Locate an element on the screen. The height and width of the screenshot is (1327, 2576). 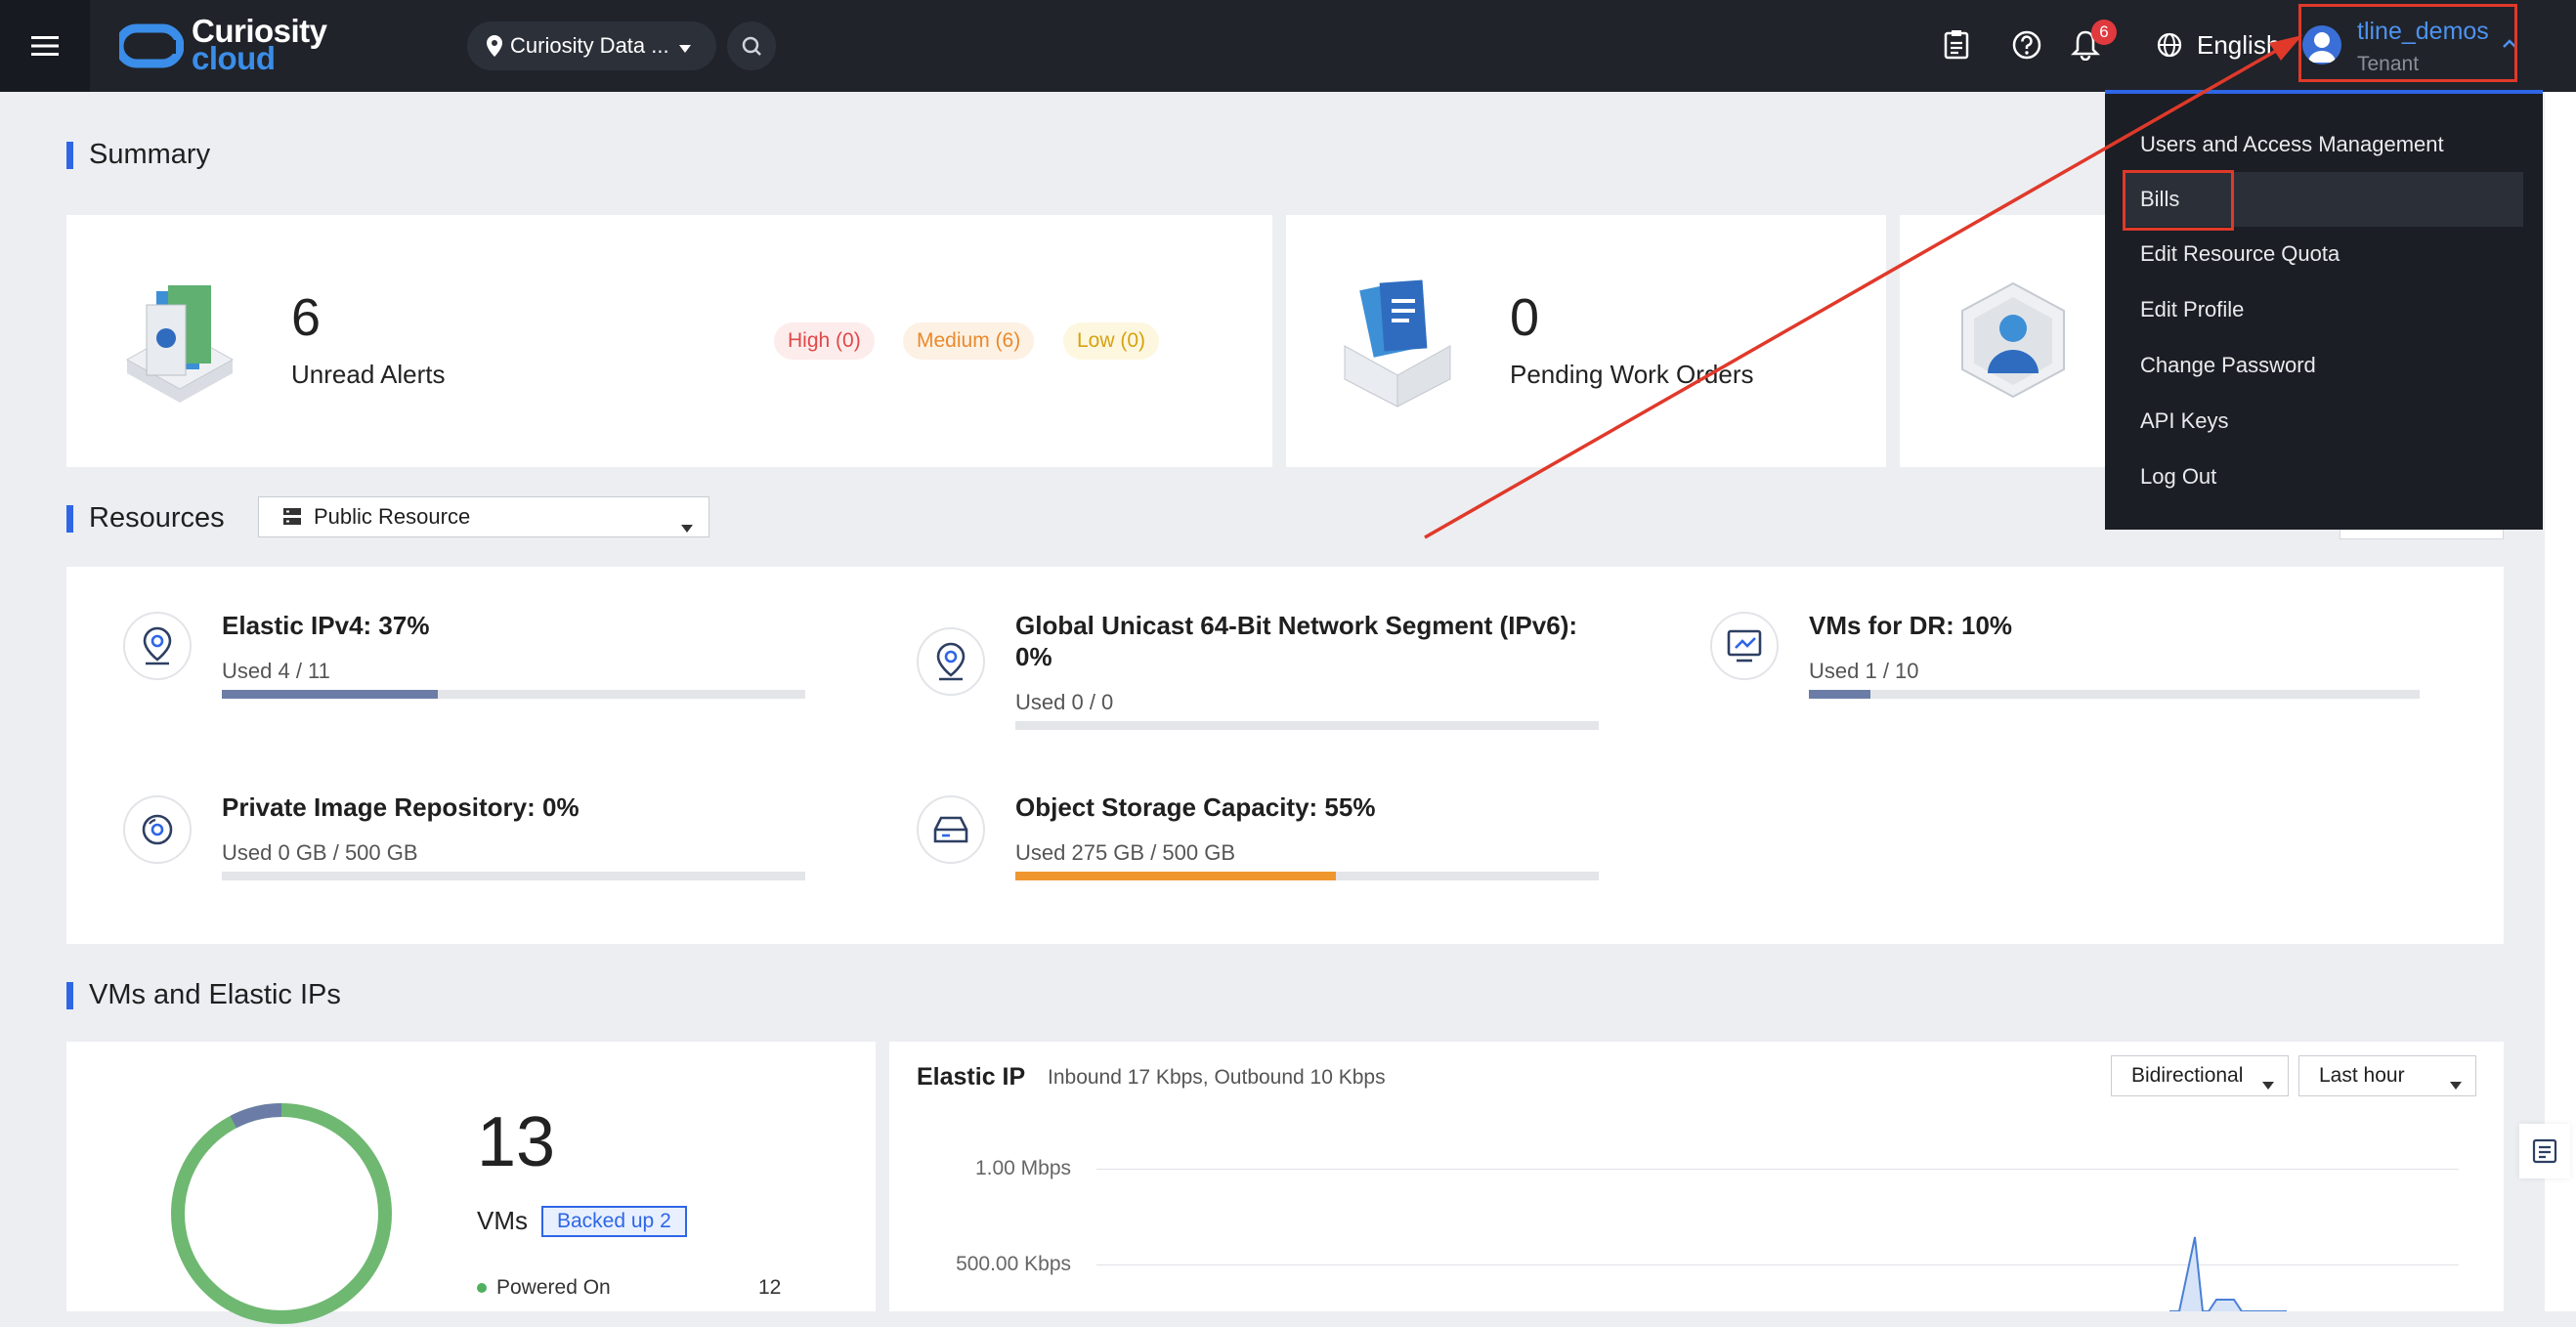
alert-medium-pill: Medium (6) is located at coordinates (969, 341).